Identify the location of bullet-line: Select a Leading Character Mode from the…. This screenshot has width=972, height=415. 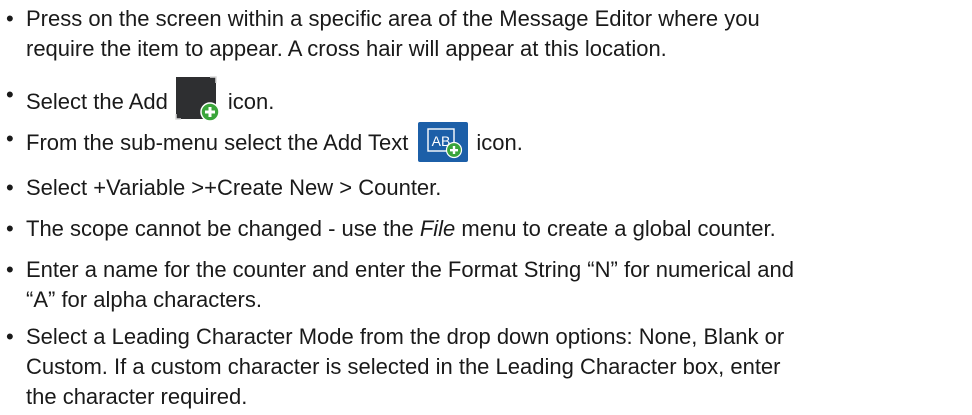
(405, 336).